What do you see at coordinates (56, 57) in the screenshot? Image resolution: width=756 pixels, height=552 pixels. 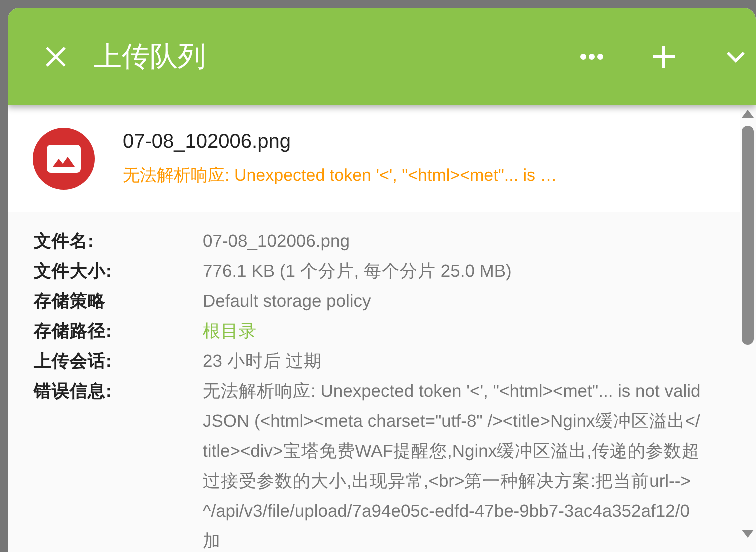 I see `close-icon` at bounding box center [56, 57].